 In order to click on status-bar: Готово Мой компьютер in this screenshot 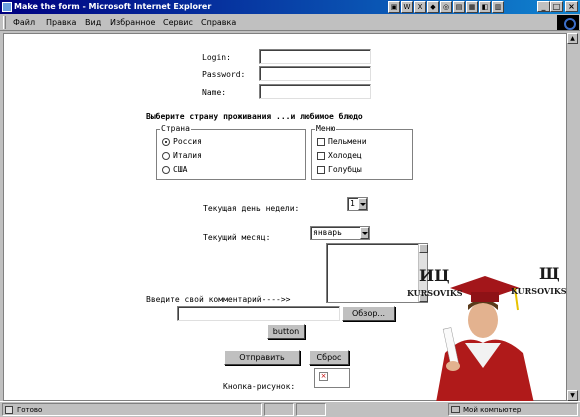, I will do `click(290, 409)`.